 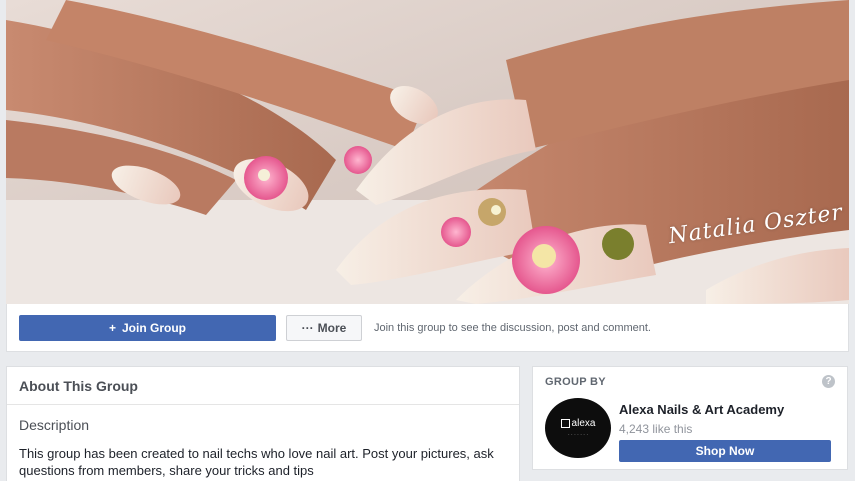 I want to click on page-name-link: Alexa Nails & Art Academy, so click(x=727, y=409).